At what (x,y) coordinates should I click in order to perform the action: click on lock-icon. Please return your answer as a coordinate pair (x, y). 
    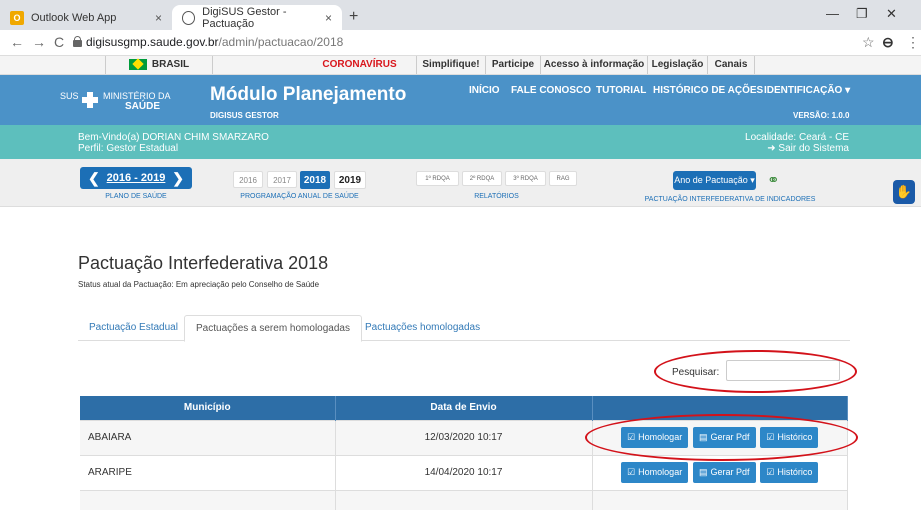
    Looking at the image, I should click on (77, 41).